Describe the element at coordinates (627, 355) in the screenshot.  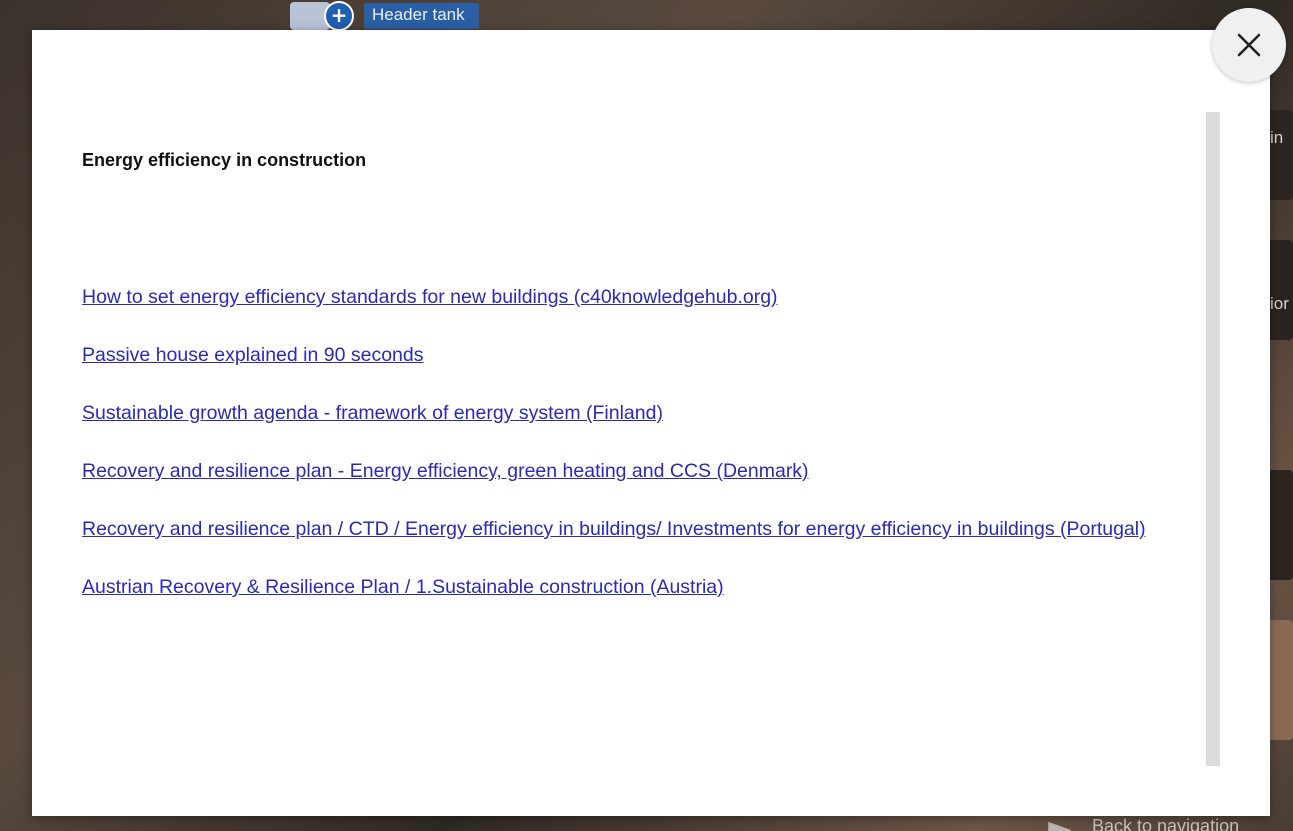
I see `list-item: Passive house explained in 90 seconds` at that location.